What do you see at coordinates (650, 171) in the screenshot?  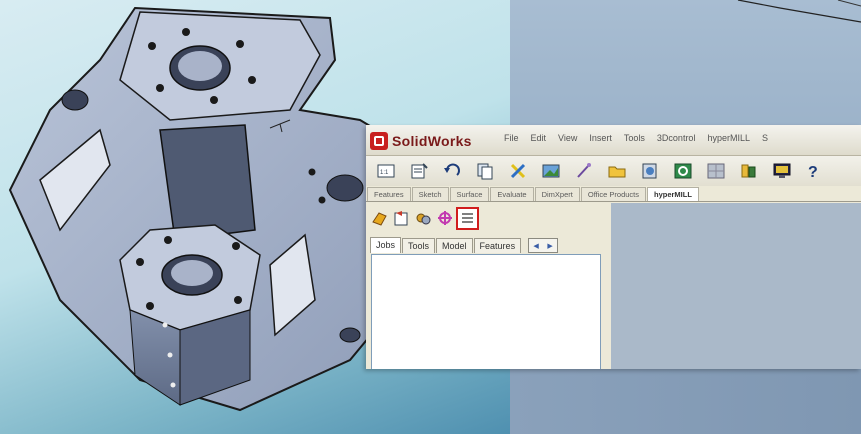 I see `tool-db-icon` at bounding box center [650, 171].